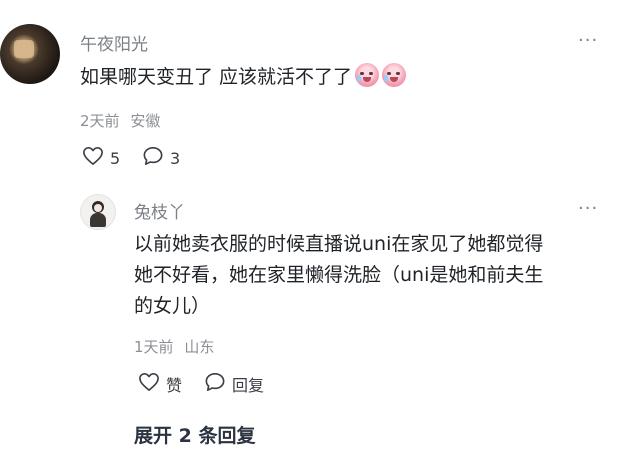 The height and width of the screenshot is (468, 640). I want to click on reply-count: 3, so click(175, 158).